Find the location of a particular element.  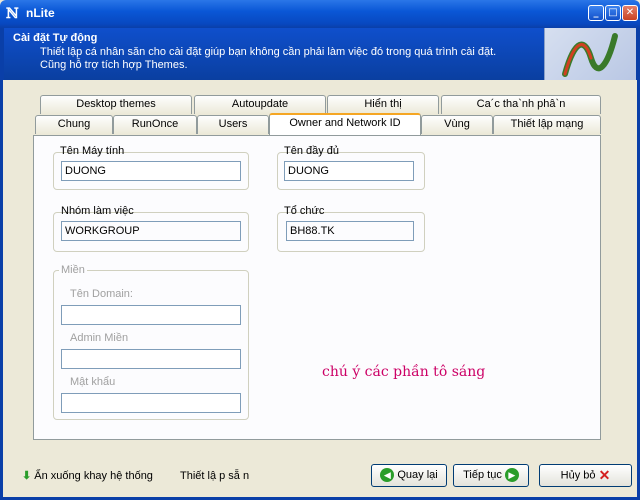

tab-users: Users is located at coordinates (233, 124).